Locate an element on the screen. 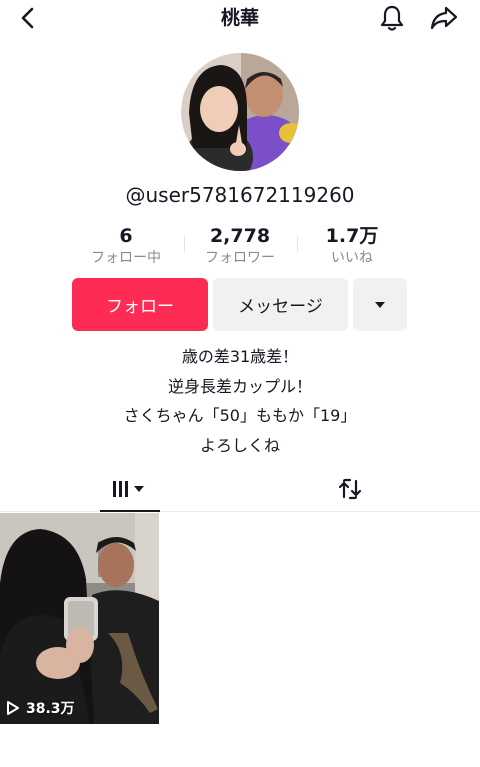 Image resolution: width=480 pixels, height=767 pixels. bio-line: さくちゃん「50」ももか「19」 is located at coordinates (240, 415).